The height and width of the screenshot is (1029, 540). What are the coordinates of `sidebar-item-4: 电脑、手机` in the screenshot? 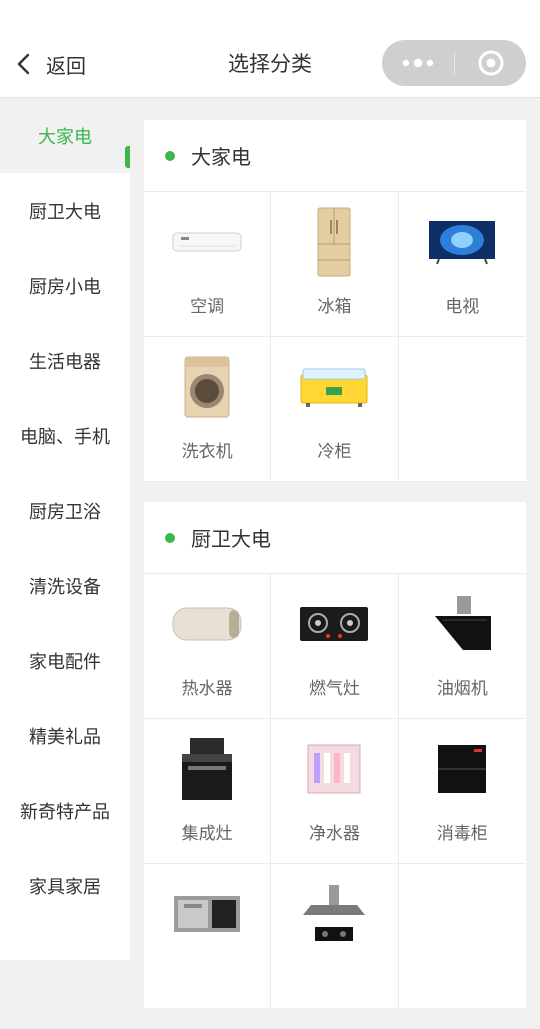 It's located at (65, 435).